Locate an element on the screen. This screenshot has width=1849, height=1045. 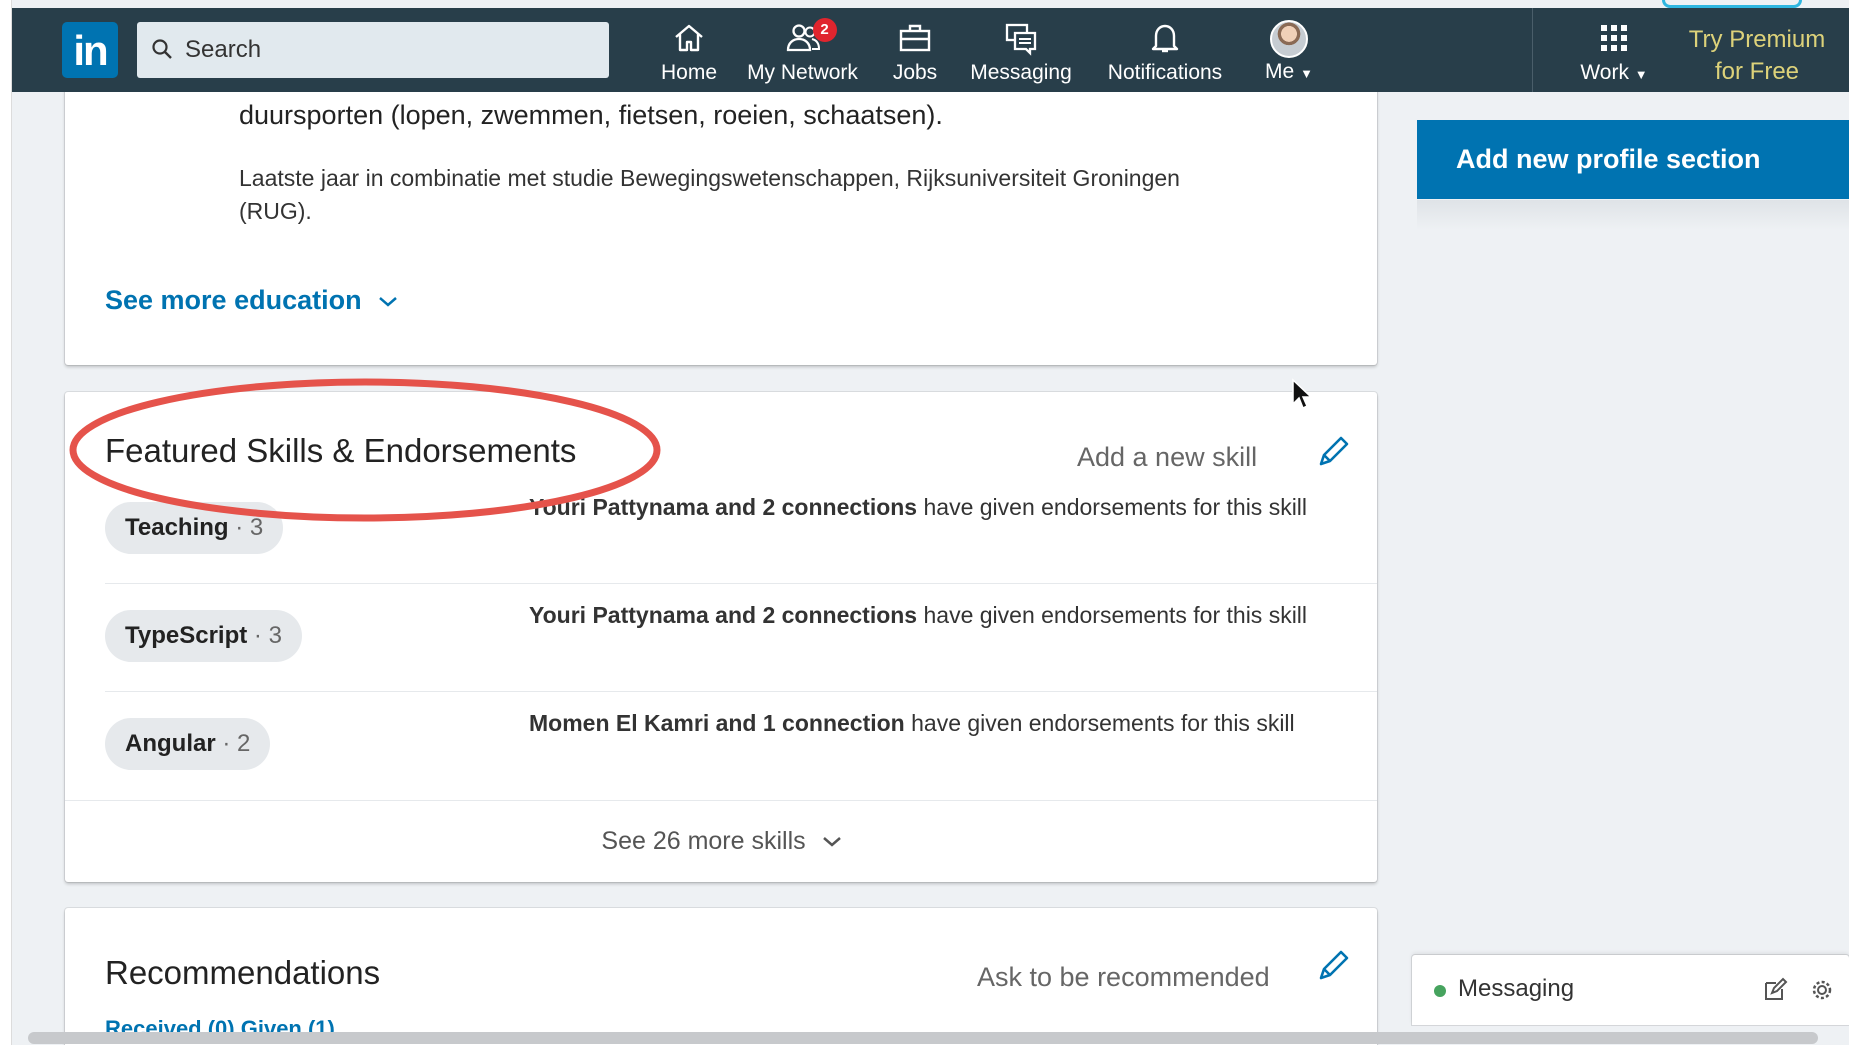
search-icon is located at coordinates (162, 49).